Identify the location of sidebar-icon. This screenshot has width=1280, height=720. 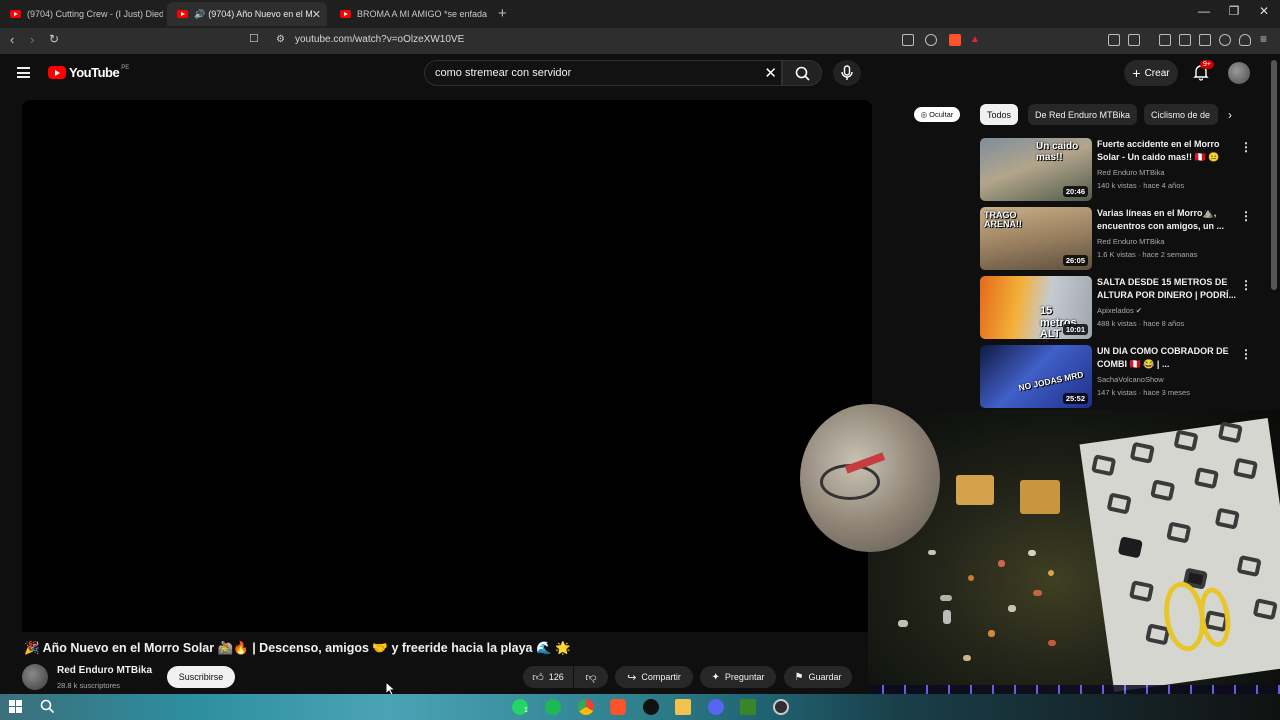
(1185, 40).